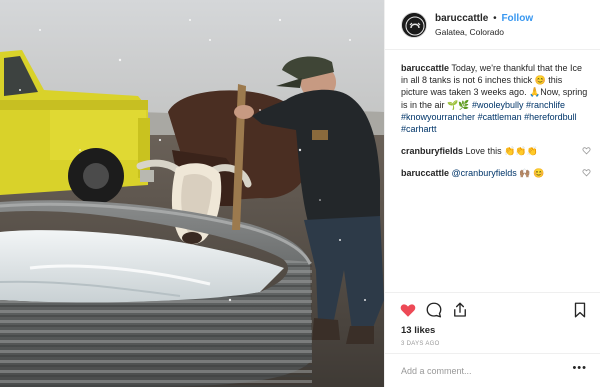 The image size is (600, 387). Describe the element at coordinates (432, 151) in the screenshot. I see `comment-username: cranburyfields` at that location.